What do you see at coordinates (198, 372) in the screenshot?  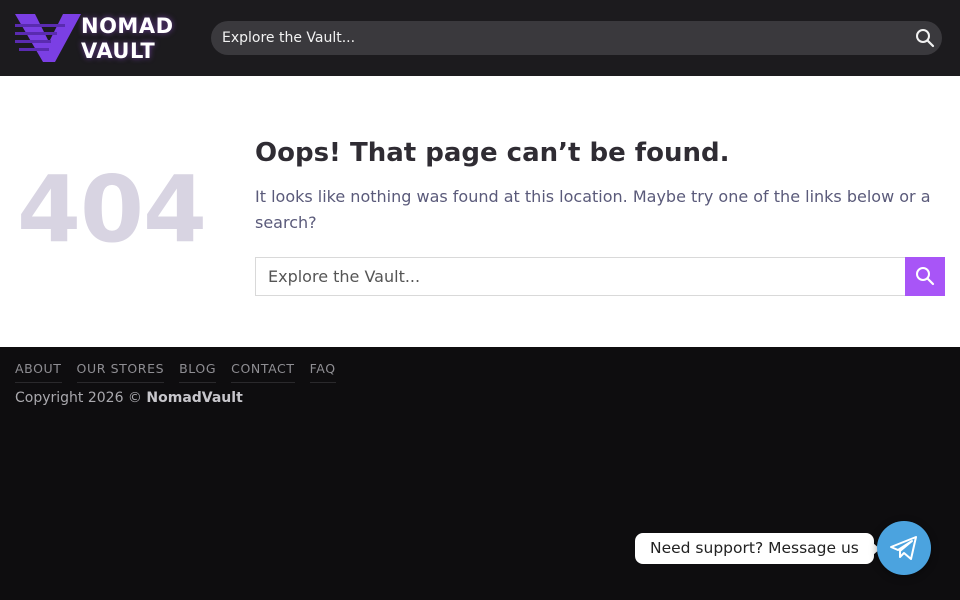 I see `footer-link-blog: BLOG` at bounding box center [198, 372].